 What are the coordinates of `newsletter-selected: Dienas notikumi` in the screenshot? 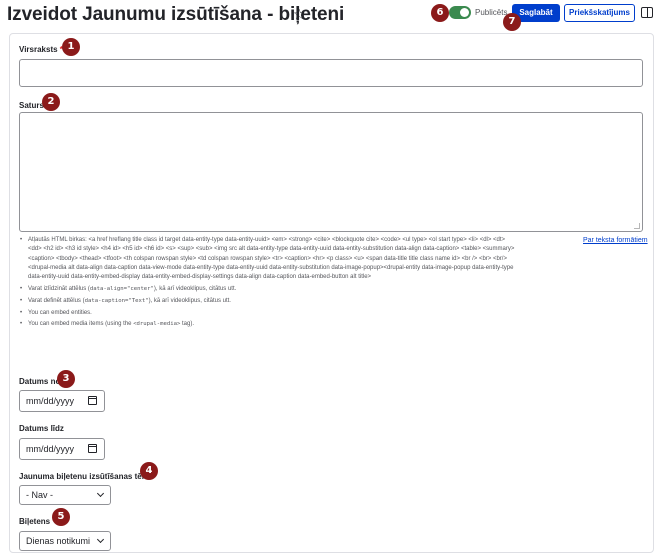 It's located at (58, 541).